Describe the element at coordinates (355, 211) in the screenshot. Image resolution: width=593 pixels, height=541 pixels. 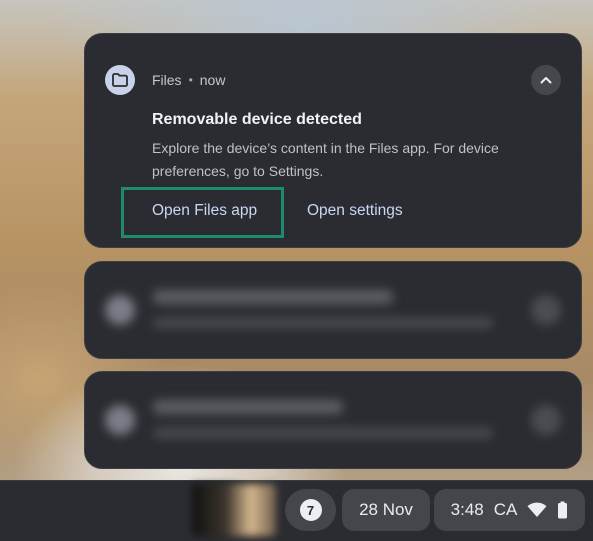
I see `open-settings-button: Open settings` at that location.